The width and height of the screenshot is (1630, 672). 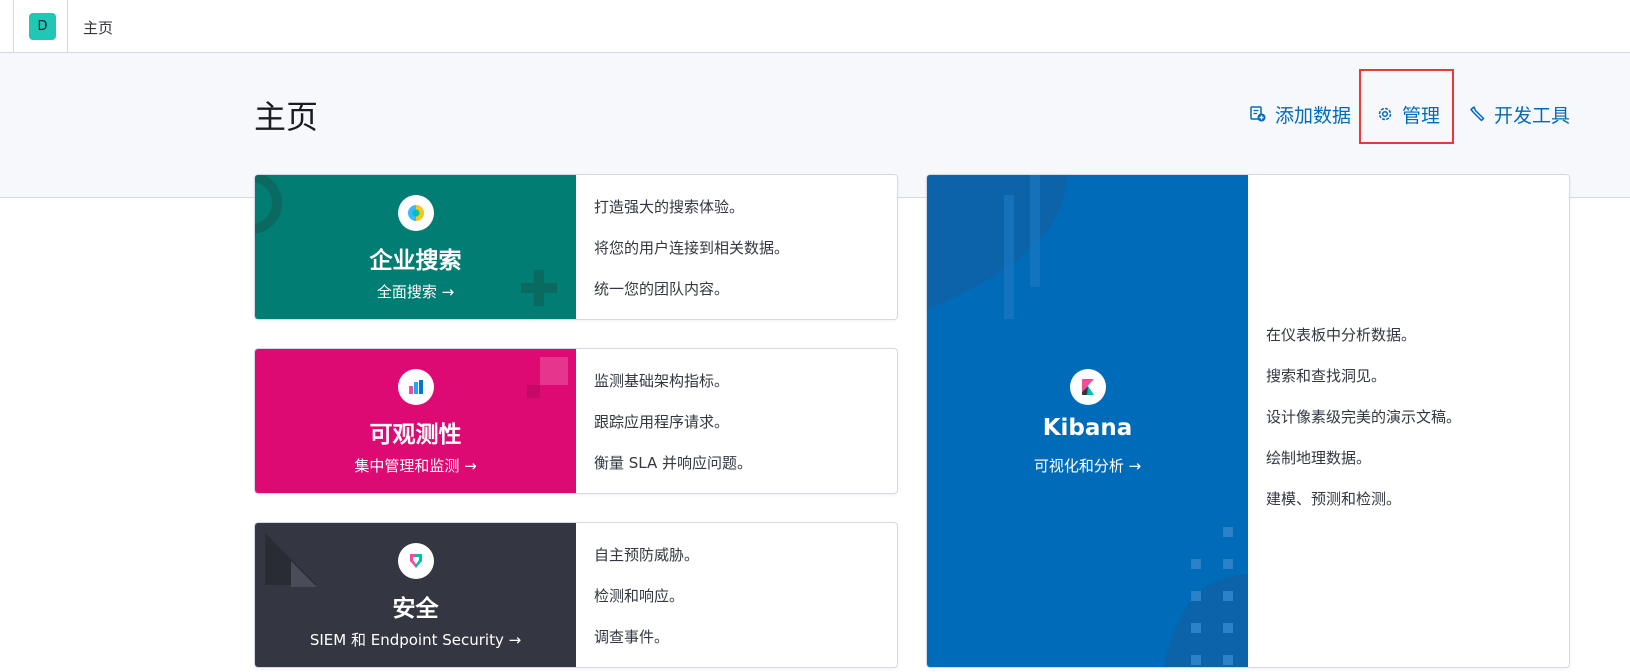 What do you see at coordinates (1406, 106) in the screenshot?
I see `highlight-box` at bounding box center [1406, 106].